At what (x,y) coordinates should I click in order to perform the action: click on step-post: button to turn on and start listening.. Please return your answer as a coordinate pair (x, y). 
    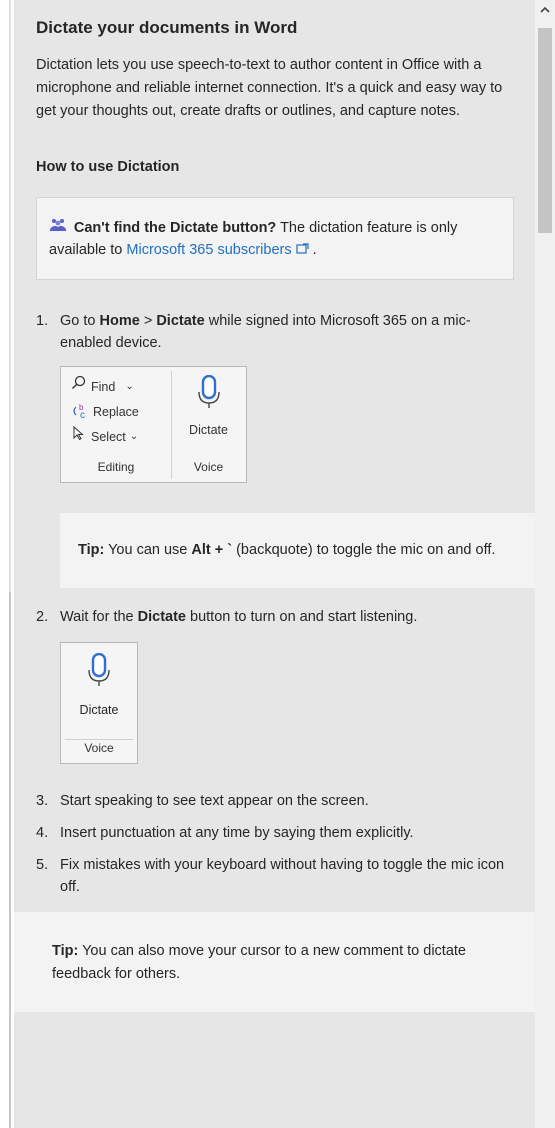
    Looking at the image, I should click on (302, 617).